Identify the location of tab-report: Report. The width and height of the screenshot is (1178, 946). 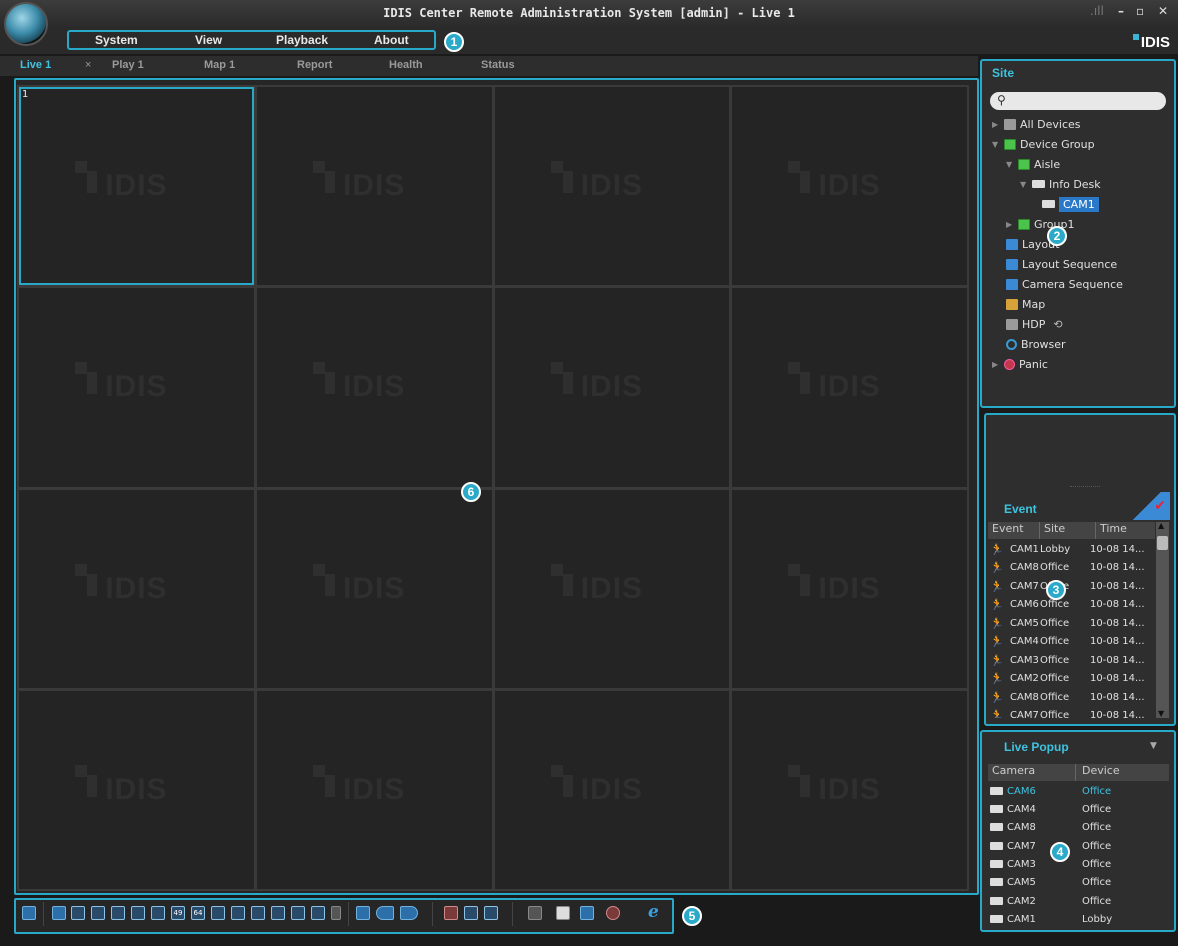
(314, 65).